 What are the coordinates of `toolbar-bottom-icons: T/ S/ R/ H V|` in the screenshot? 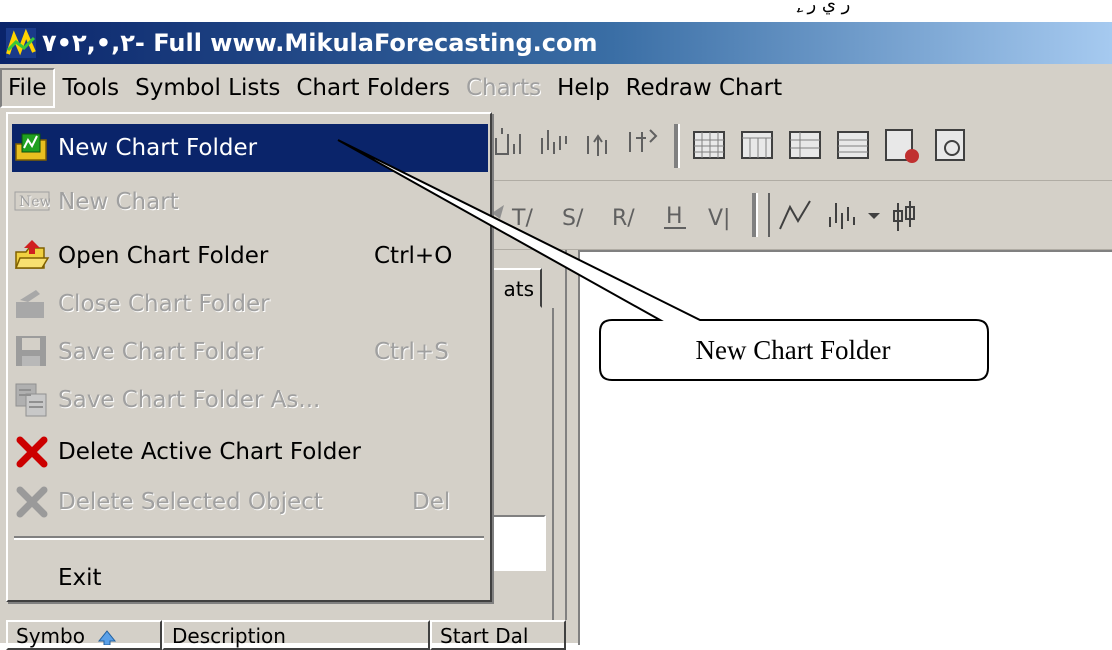 It's located at (801, 216).